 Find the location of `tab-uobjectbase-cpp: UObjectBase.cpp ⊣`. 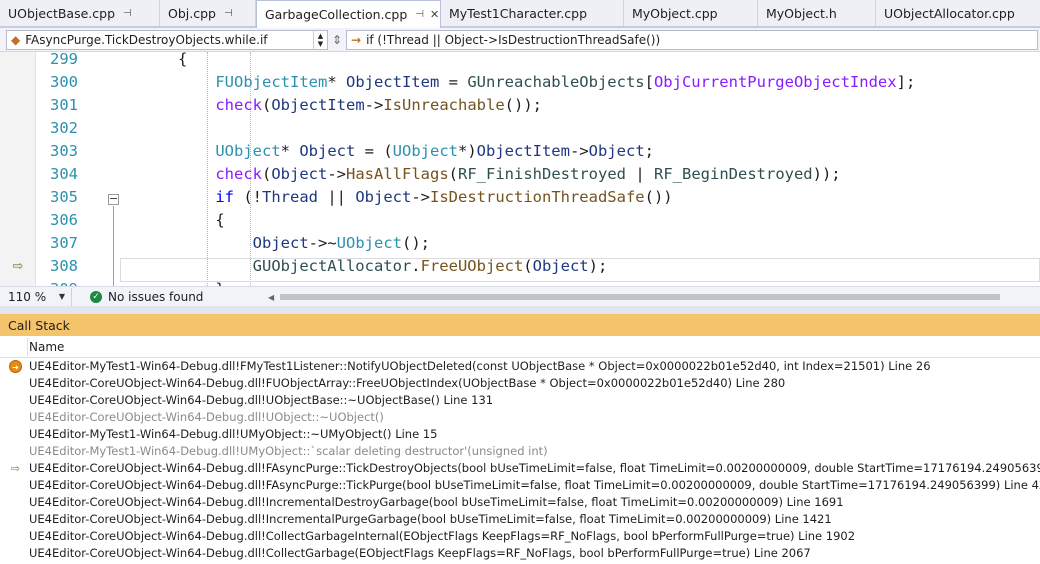

tab-uobjectbase-cpp: UObjectBase.cpp ⊣ is located at coordinates (80, 13).